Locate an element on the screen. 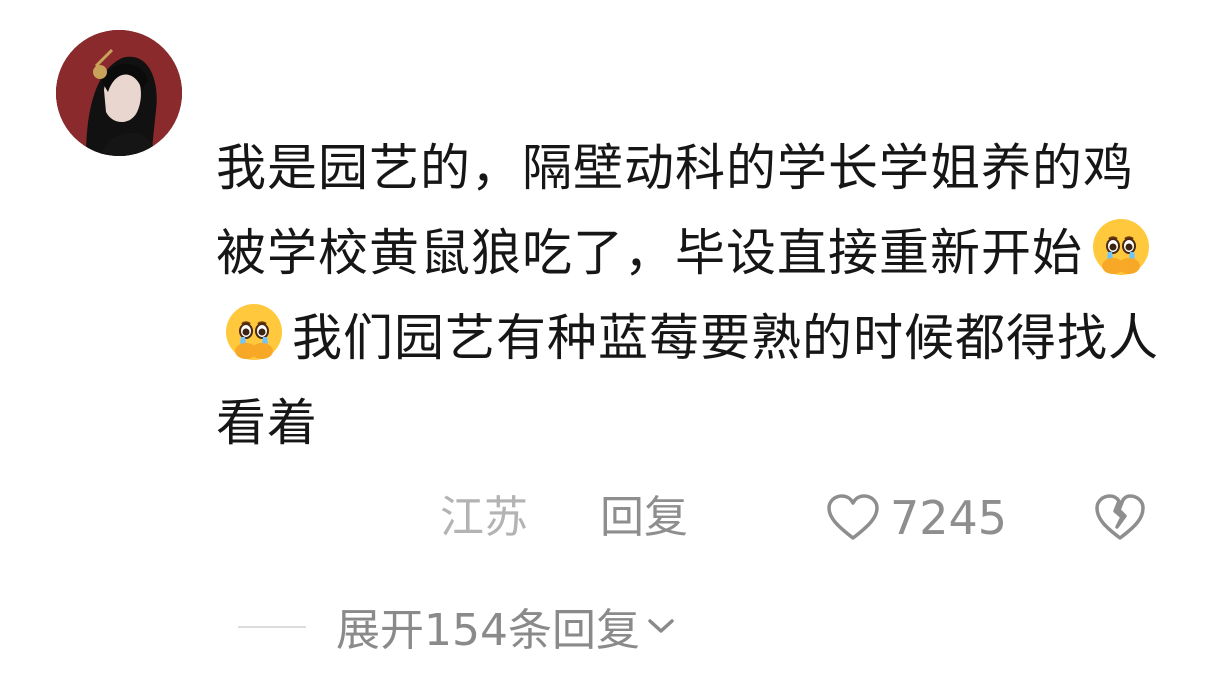 This screenshot has width=1216, height=676. expand-replies-row: 展开154条回复 is located at coordinates (608, 626).